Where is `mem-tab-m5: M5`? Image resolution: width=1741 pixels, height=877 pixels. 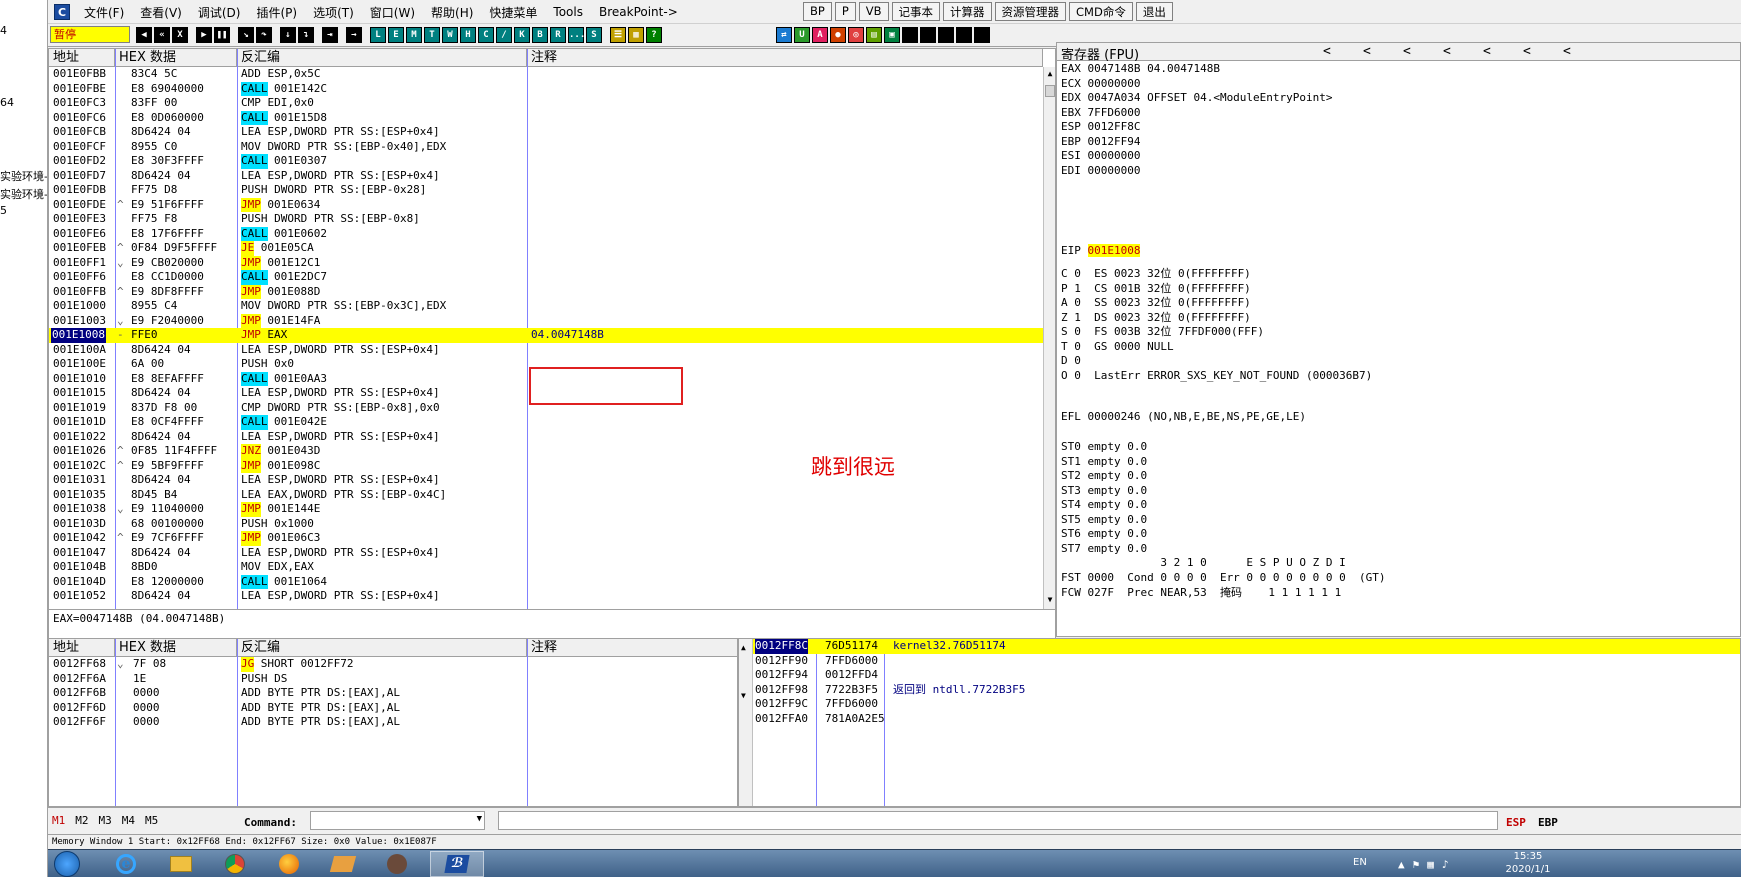 mem-tab-m5: M5 is located at coordinates (151, 820).